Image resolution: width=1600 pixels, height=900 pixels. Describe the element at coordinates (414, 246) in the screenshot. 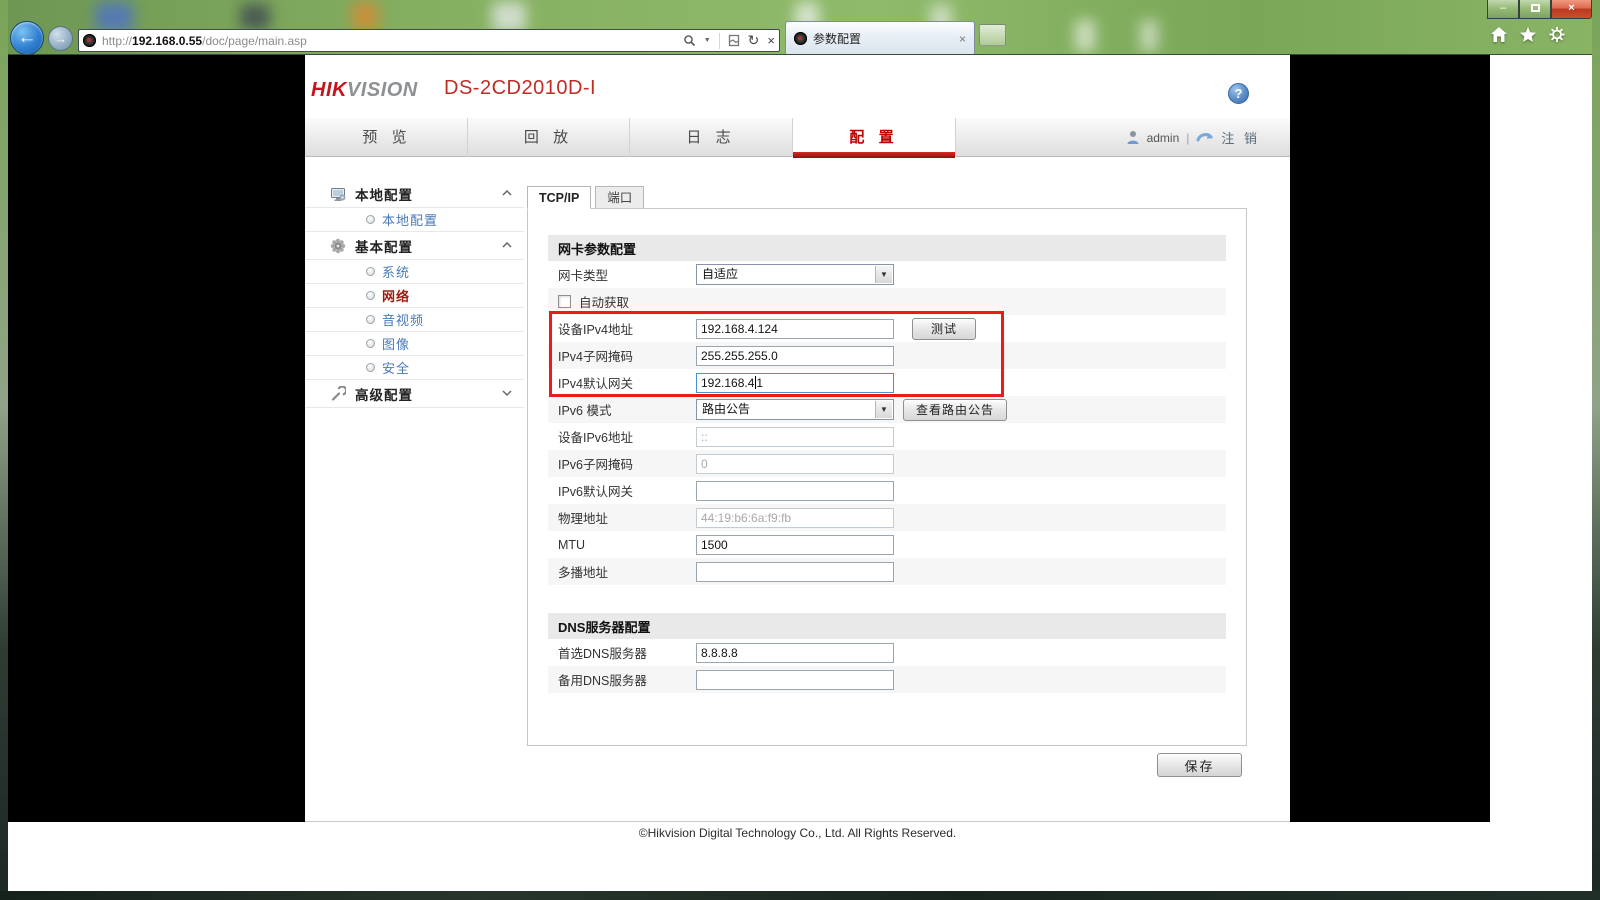

I see `sidebar-group-basic-config: 基本配置` at that location.